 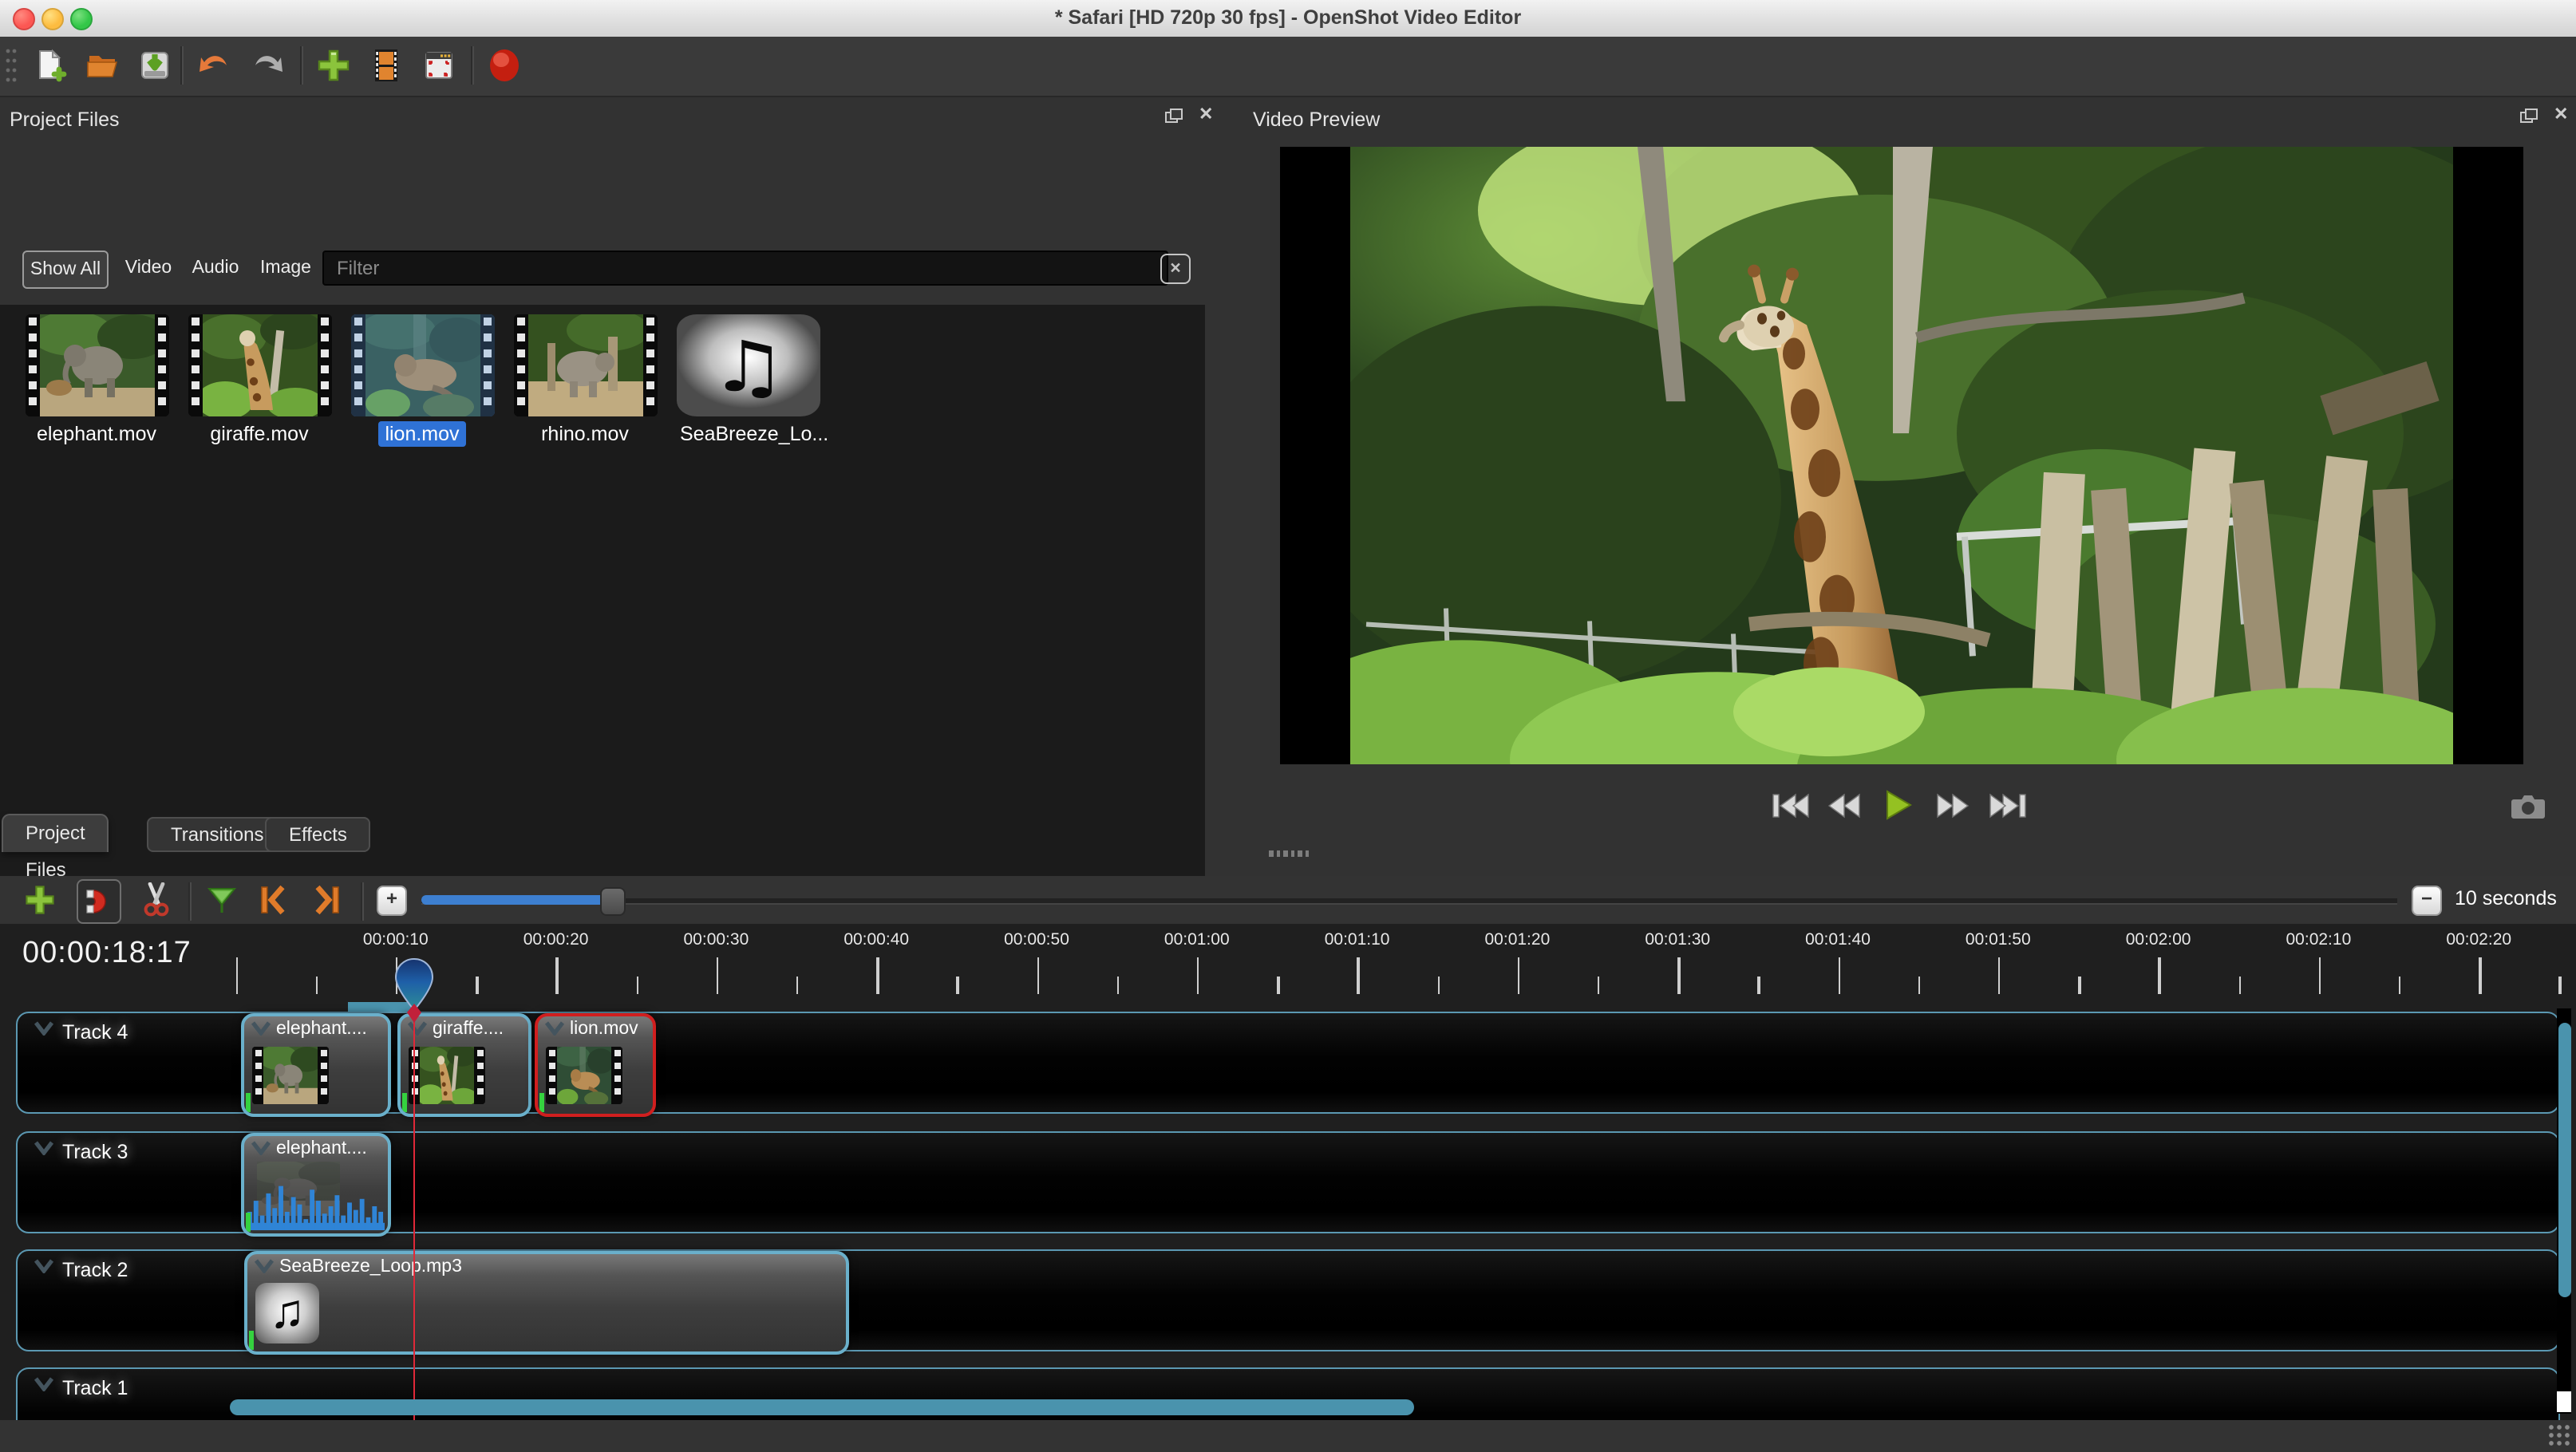 What do you see at coordinates (2528, 806) in the screenshot?
I see `snapshot-button` at bounding box center [2528, 806].